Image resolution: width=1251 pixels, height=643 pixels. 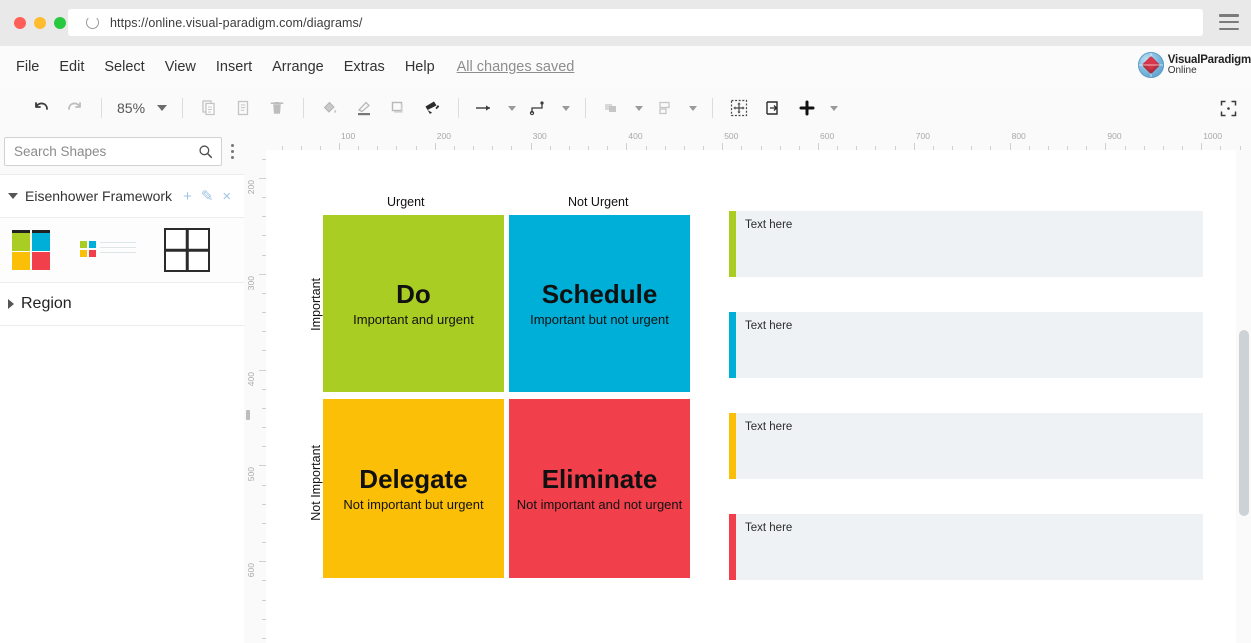 I want to click on align-button, so click(x=666, y=108).